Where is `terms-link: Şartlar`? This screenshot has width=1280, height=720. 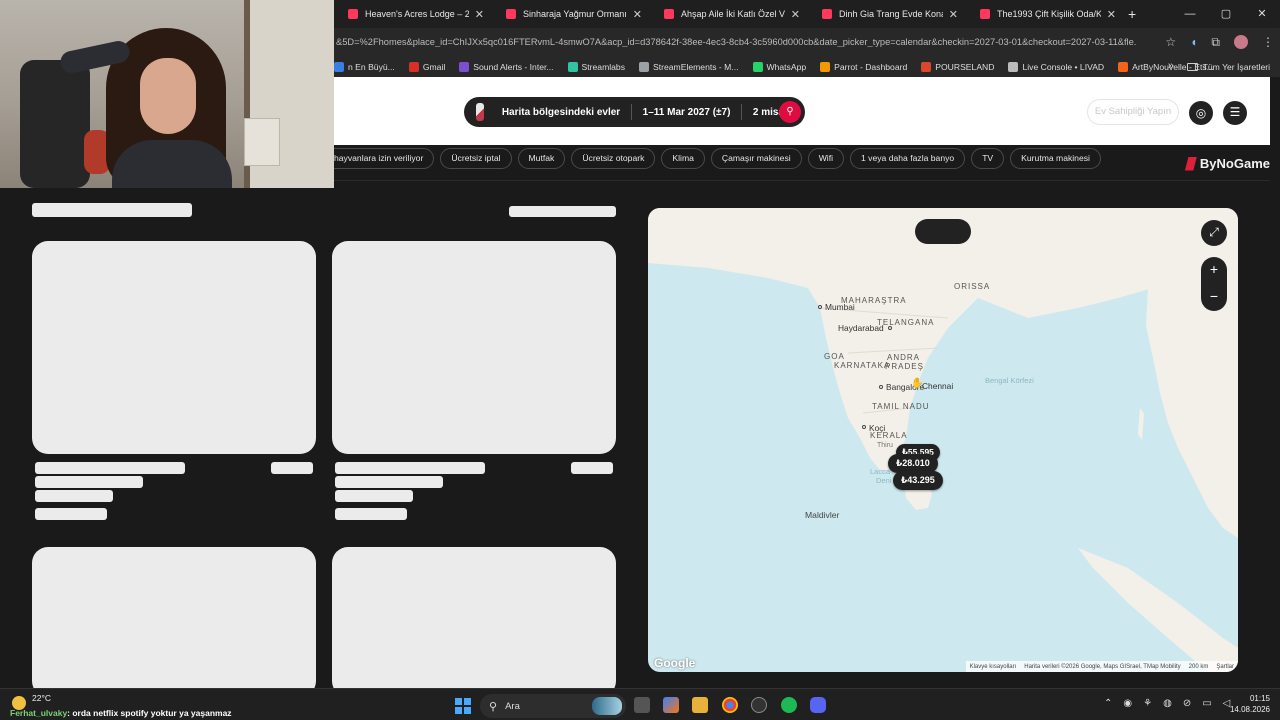 terms-link: Şartlar is located at coordinates (1225, 667).